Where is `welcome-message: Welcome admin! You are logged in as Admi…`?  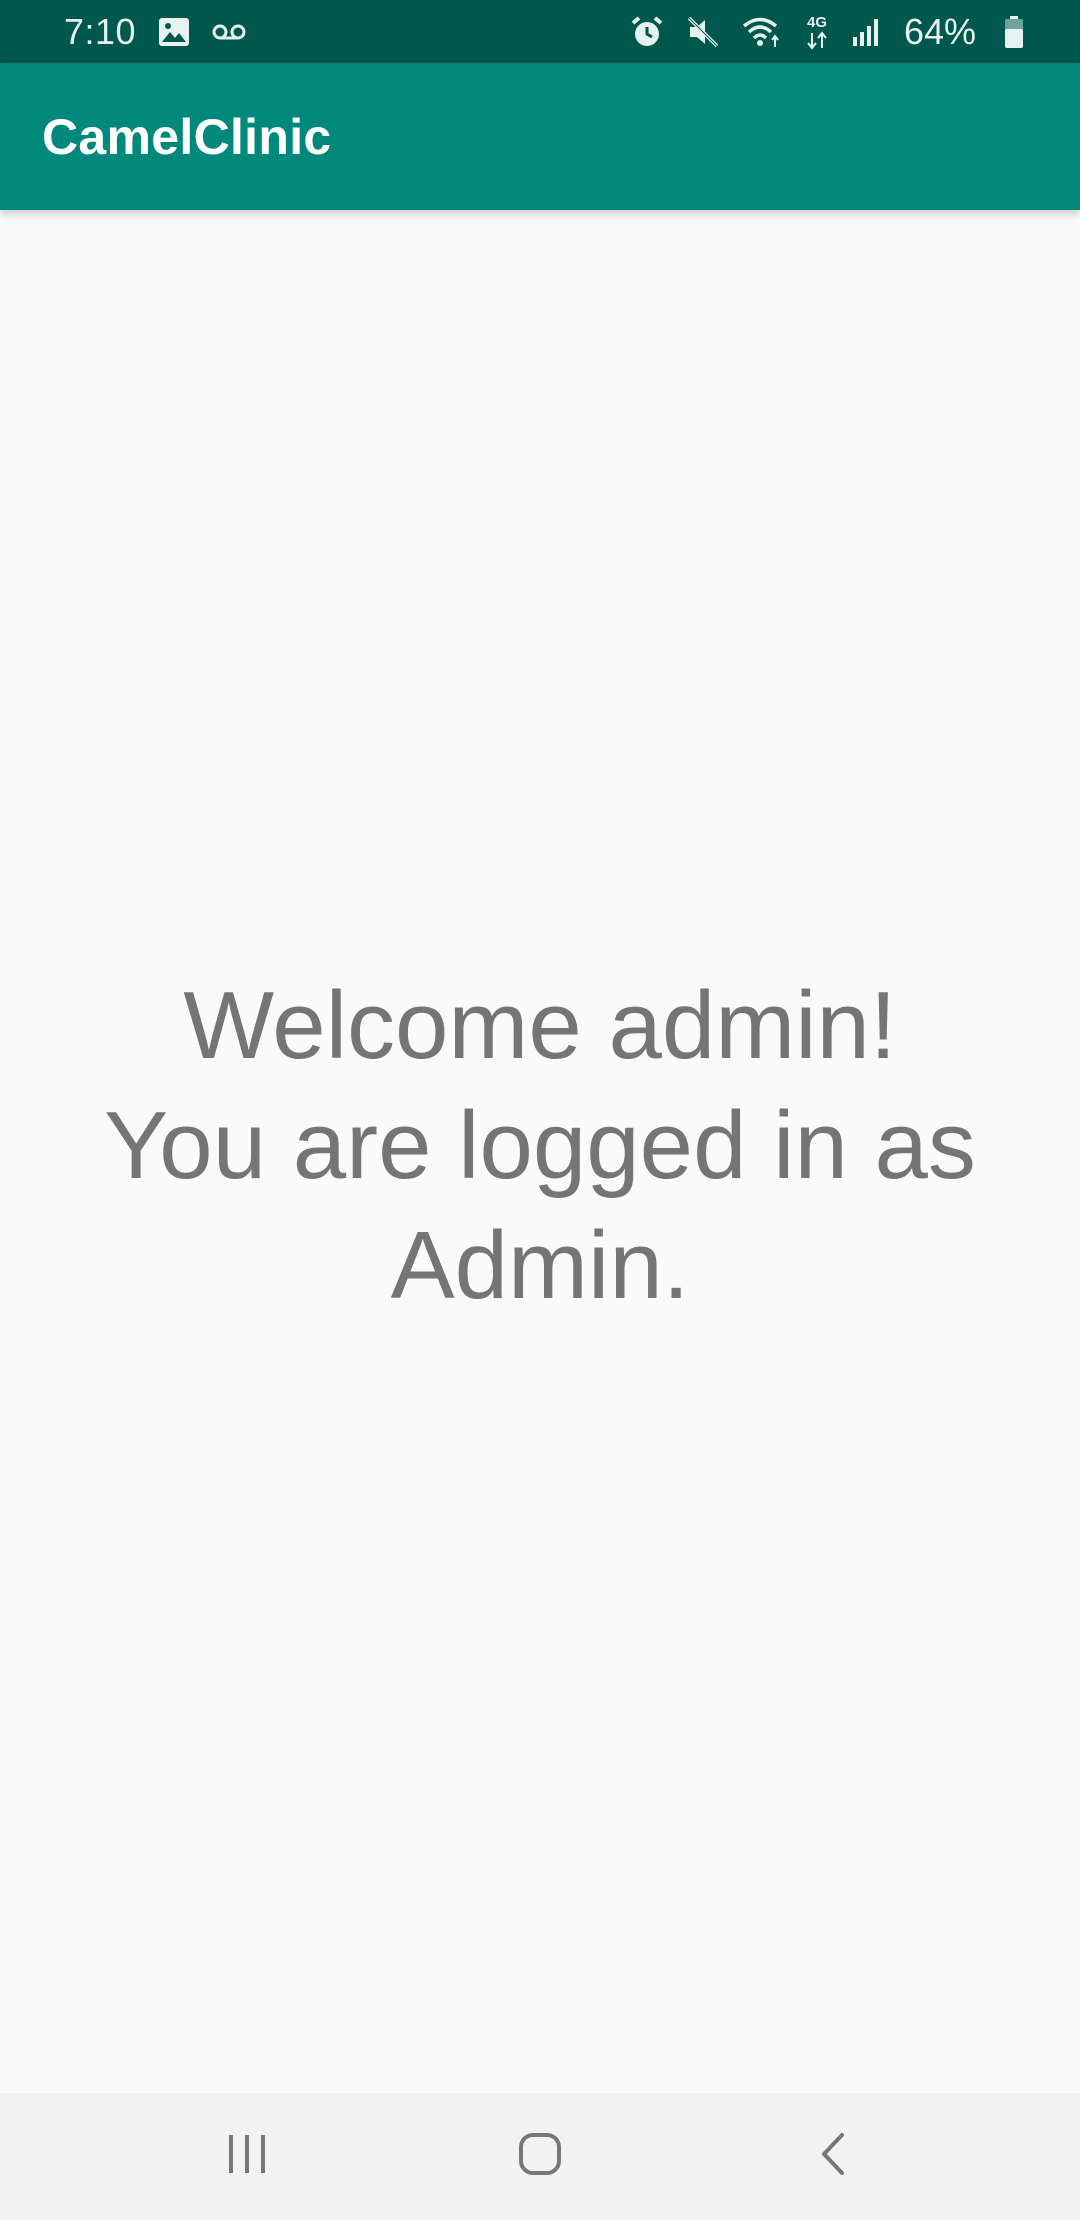 welcome-message: Welcome admin! You are logged in as Admi… is located at coordinates (540, 1145).